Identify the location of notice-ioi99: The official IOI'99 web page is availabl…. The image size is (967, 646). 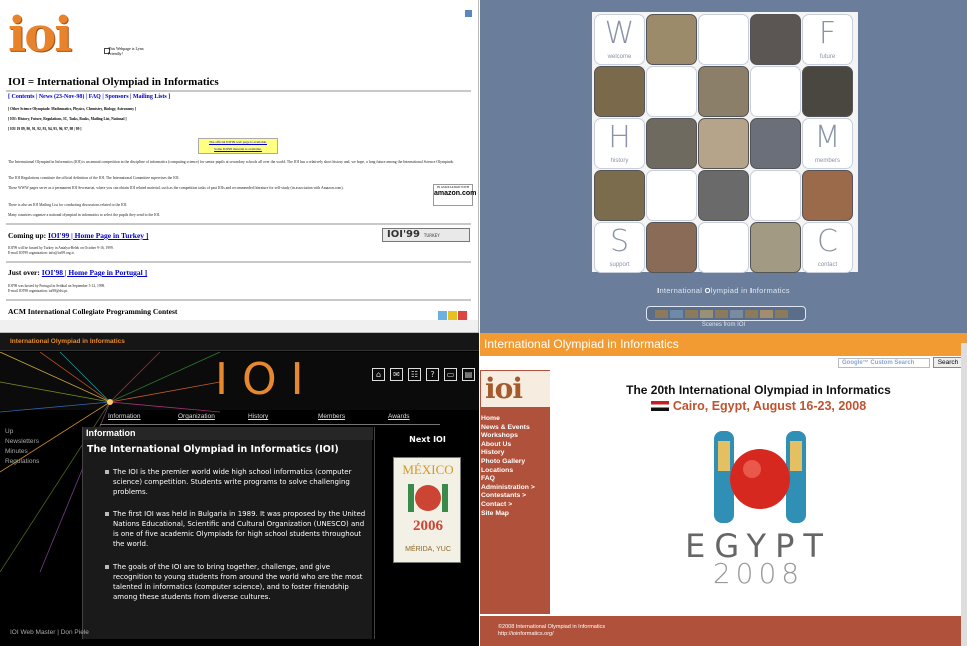
(238, 142).